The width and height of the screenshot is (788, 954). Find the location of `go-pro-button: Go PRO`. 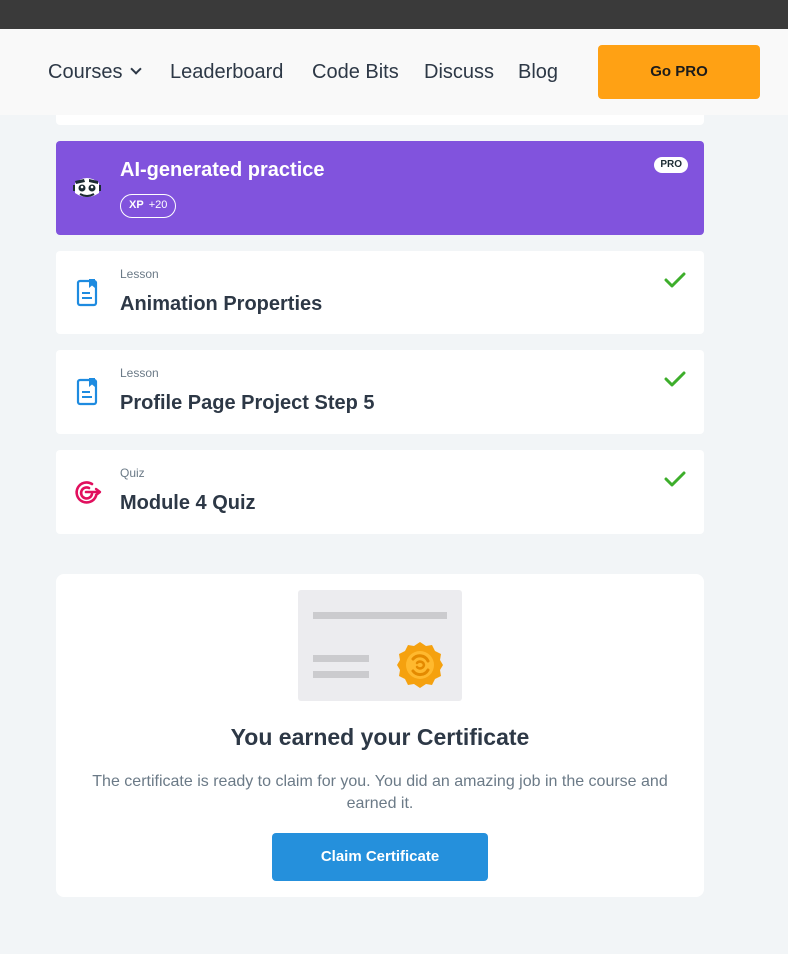

go-pro-button: Go PRO is located at coordinates (679, 72).